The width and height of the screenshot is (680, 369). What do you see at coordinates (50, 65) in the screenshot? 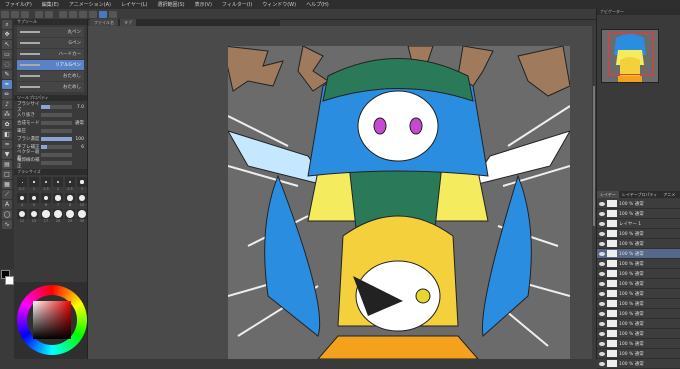
I see `subtool-item: リアルGペン` at bounding box center [50, 65].